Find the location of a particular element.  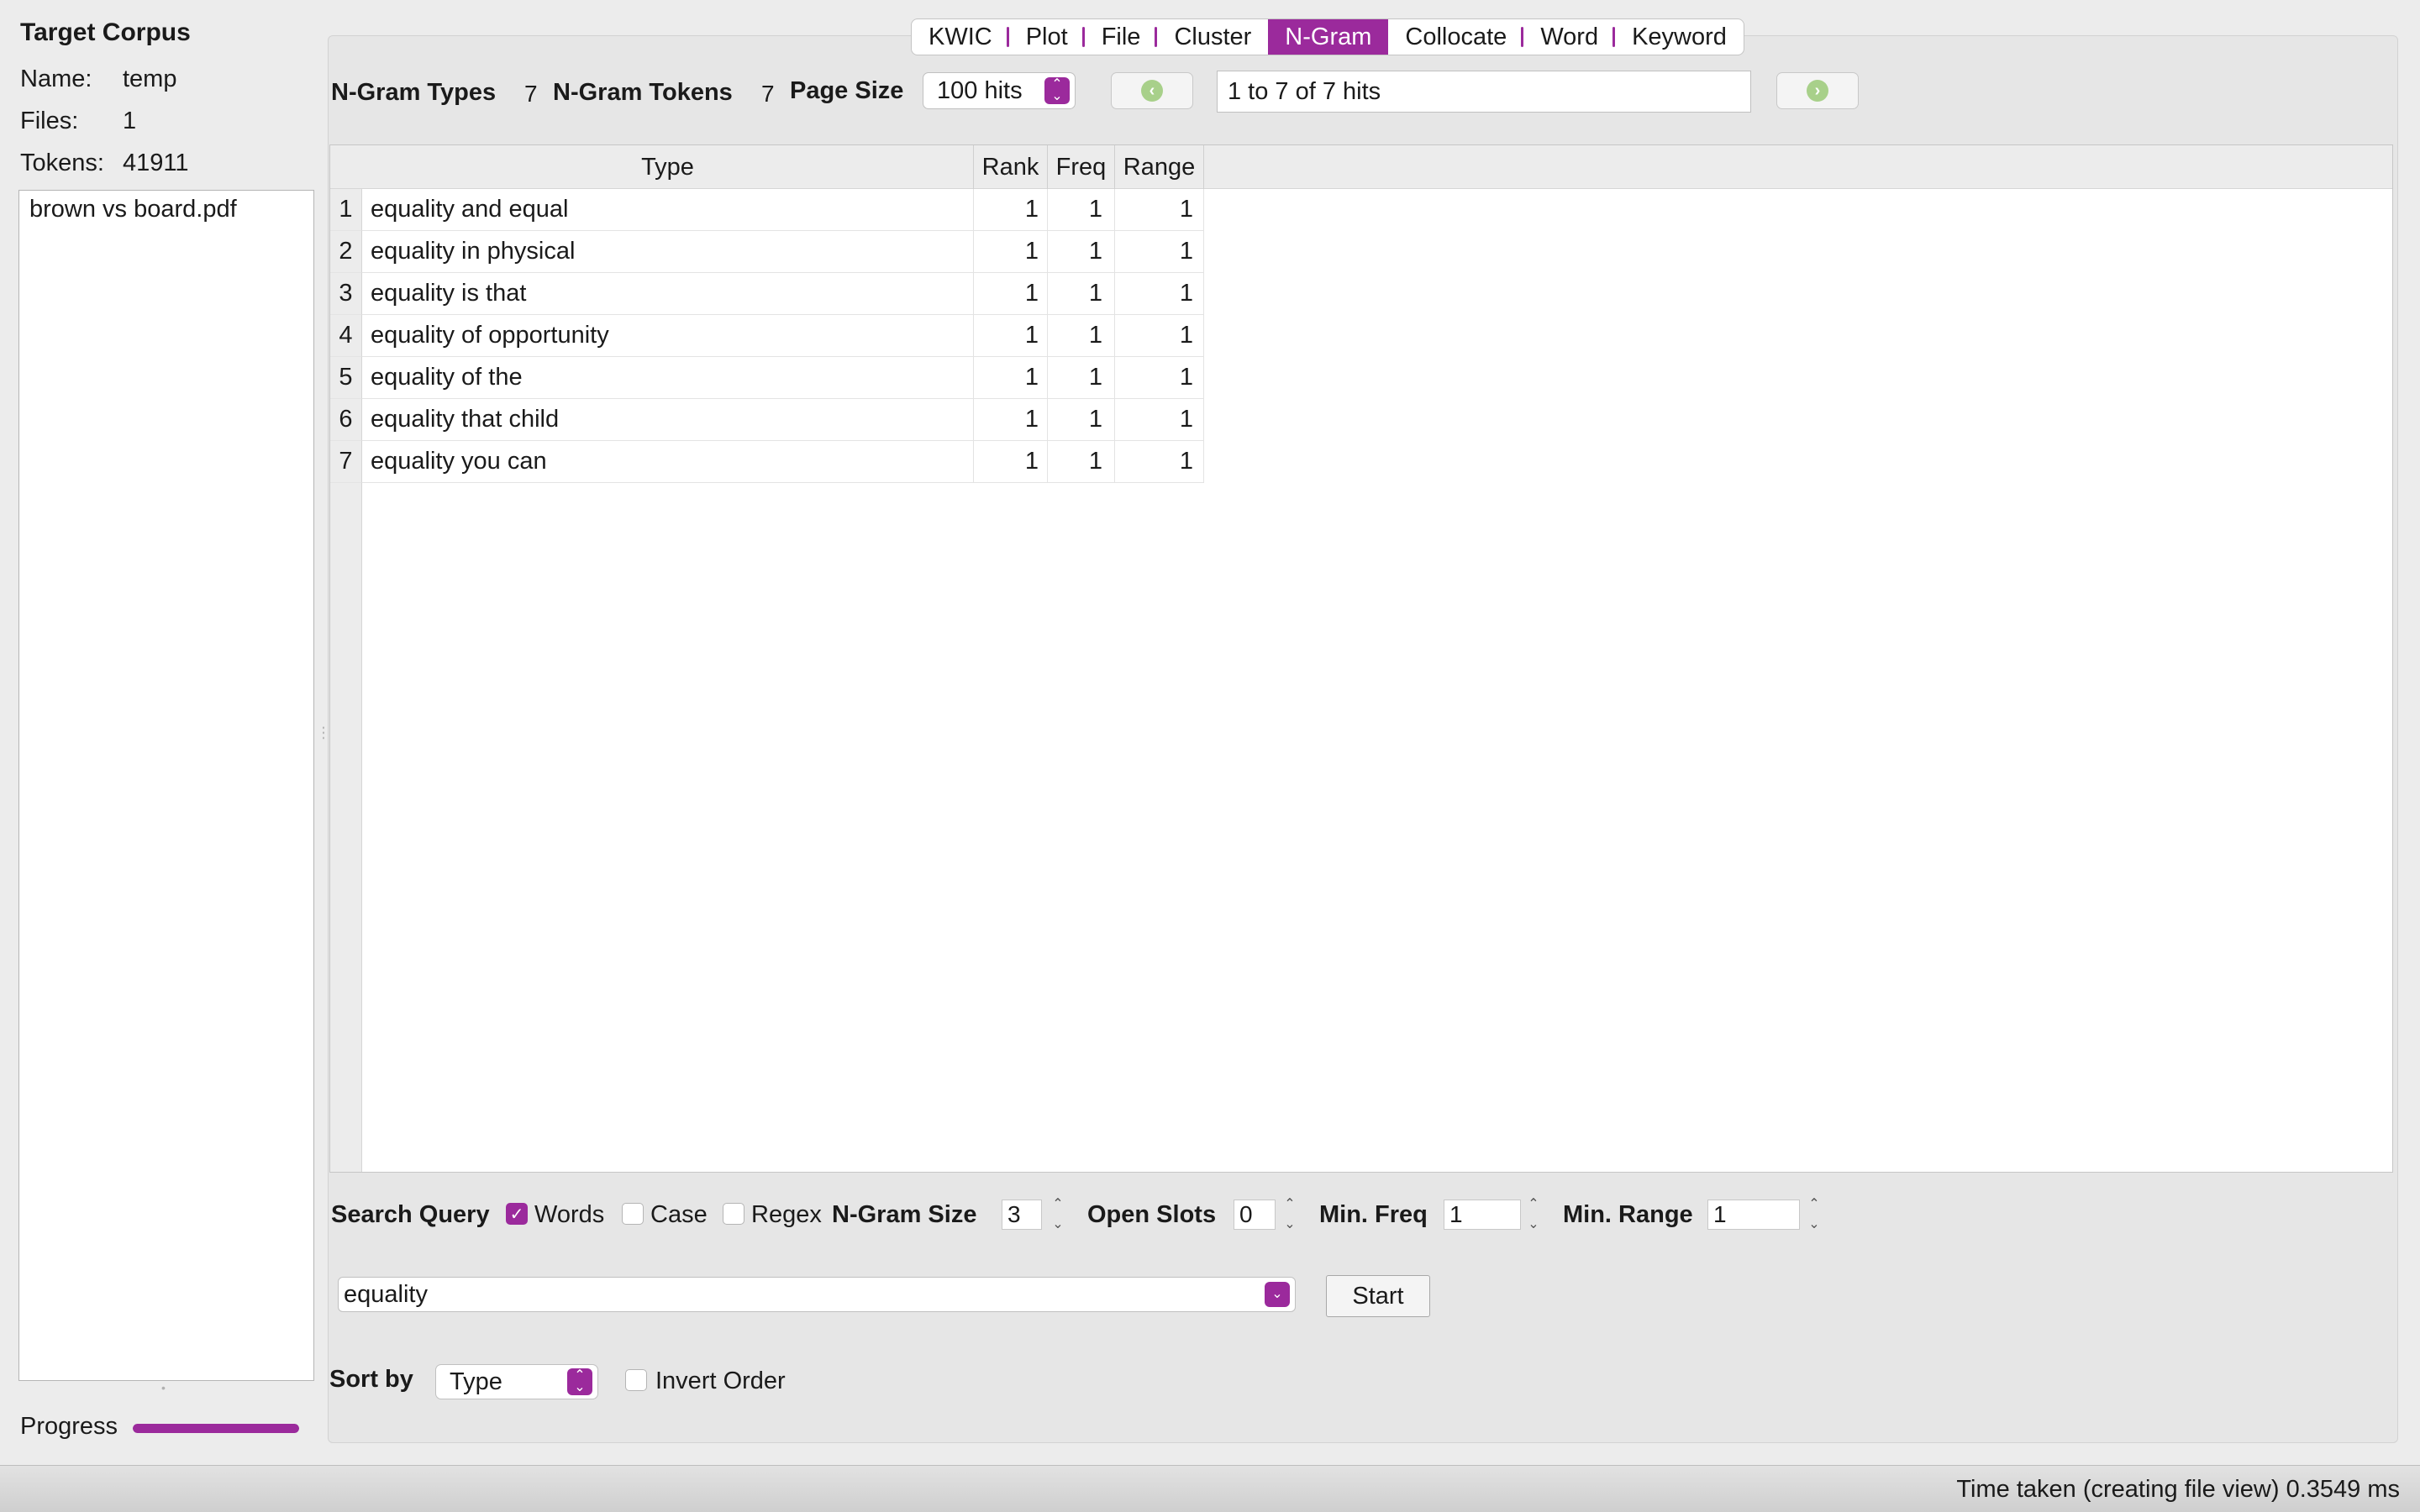

vertical-splitter-handle: ⋮ is located at coordinates (323, 732).